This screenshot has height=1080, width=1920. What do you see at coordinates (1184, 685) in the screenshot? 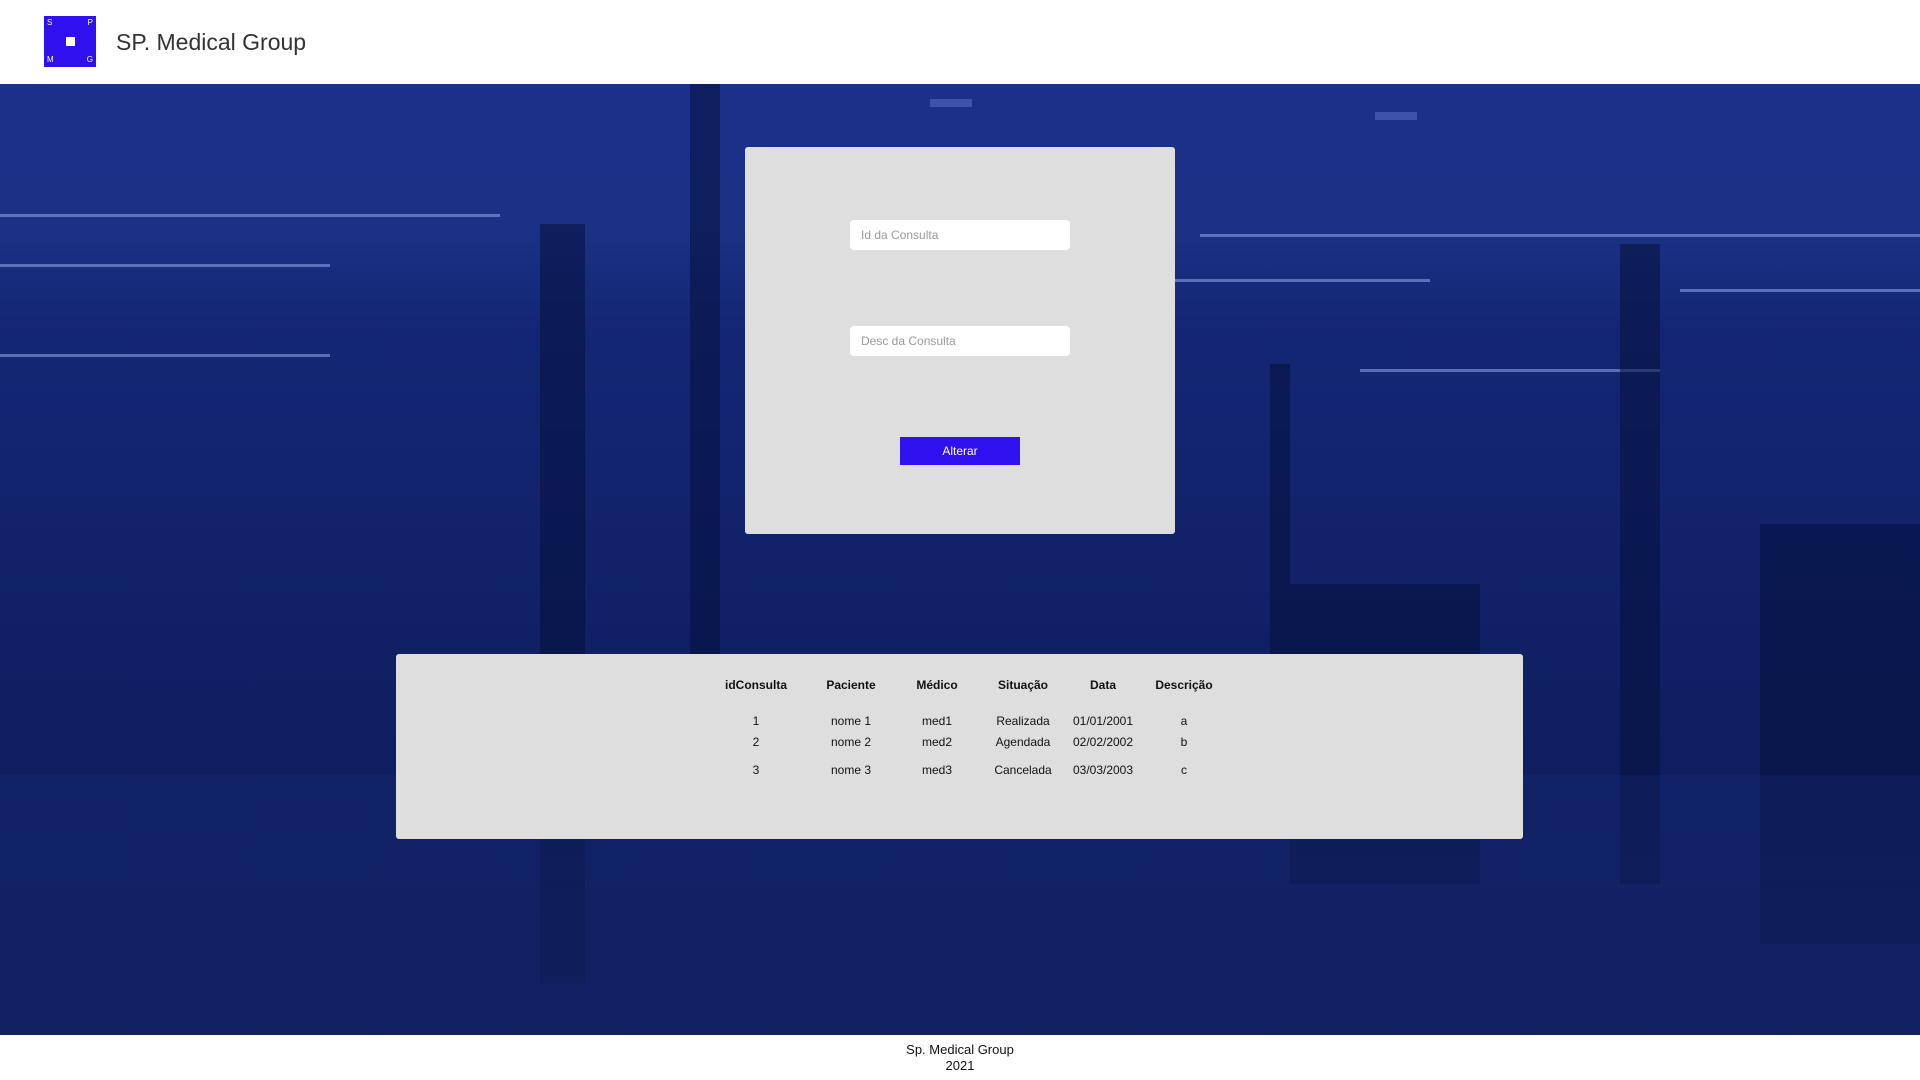
I see `header-descricao: Descrição` at bounding box center [1184, 685].